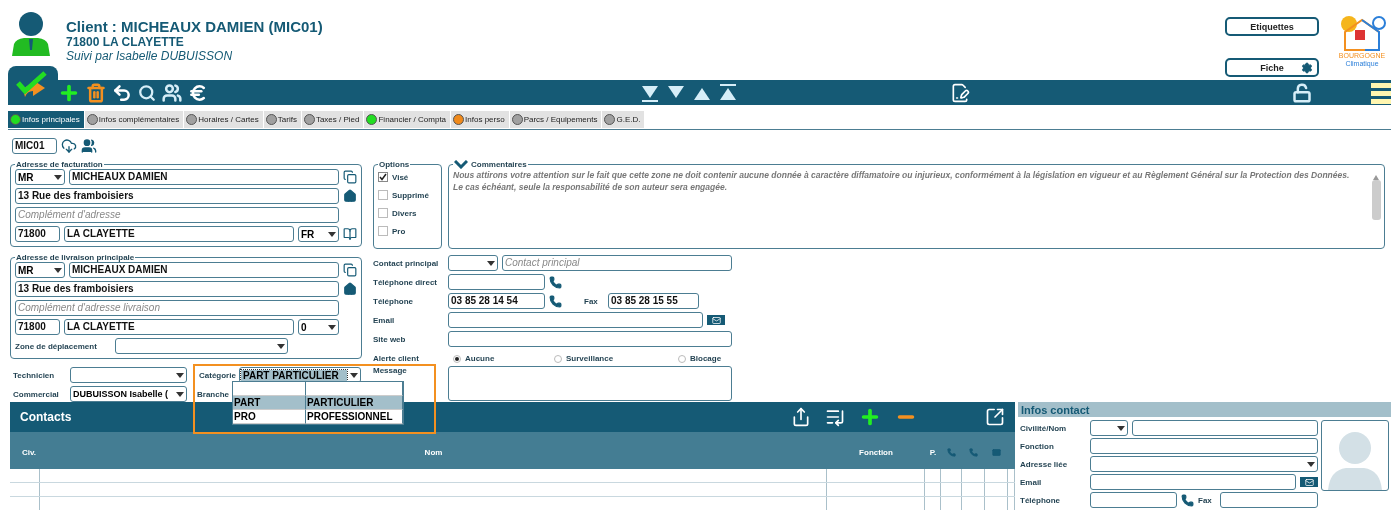 Image resolution: width=1391 pixels, height=510 pixels. What do you see at coordinates (394, 164) in the screenshot?
I see `panel-legend: Options` at bounding box center [394, 164].